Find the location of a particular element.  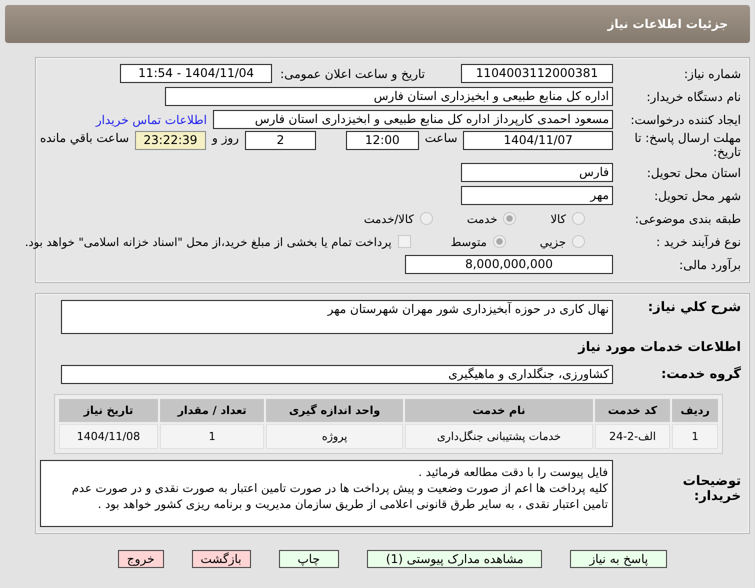

field-label: توضیحات خریدار: is located at coordinates (711, 489).